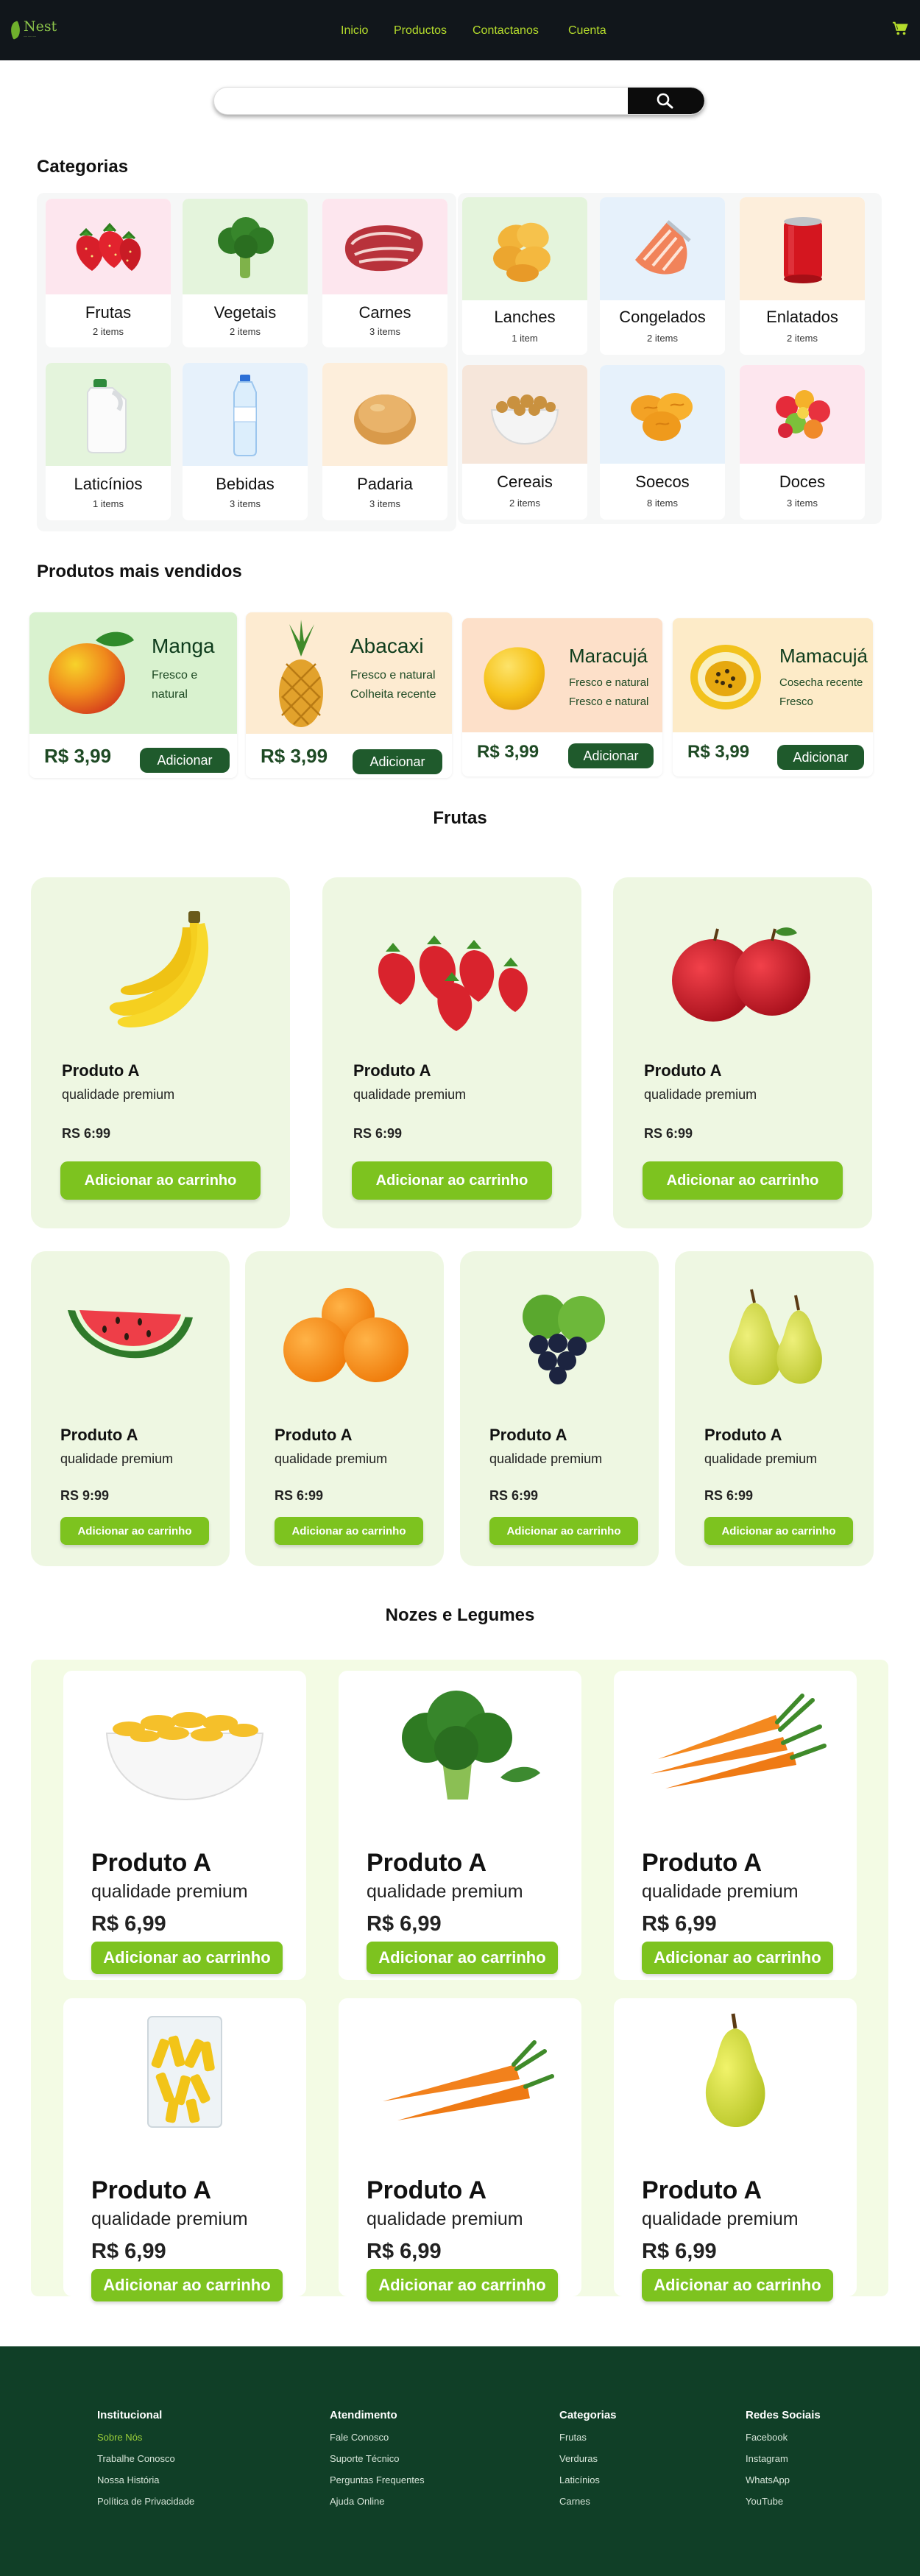  Describe the element at coordinates (608, 656) in the screenshot. I see `bestseller-name: Maracujá` at that location.